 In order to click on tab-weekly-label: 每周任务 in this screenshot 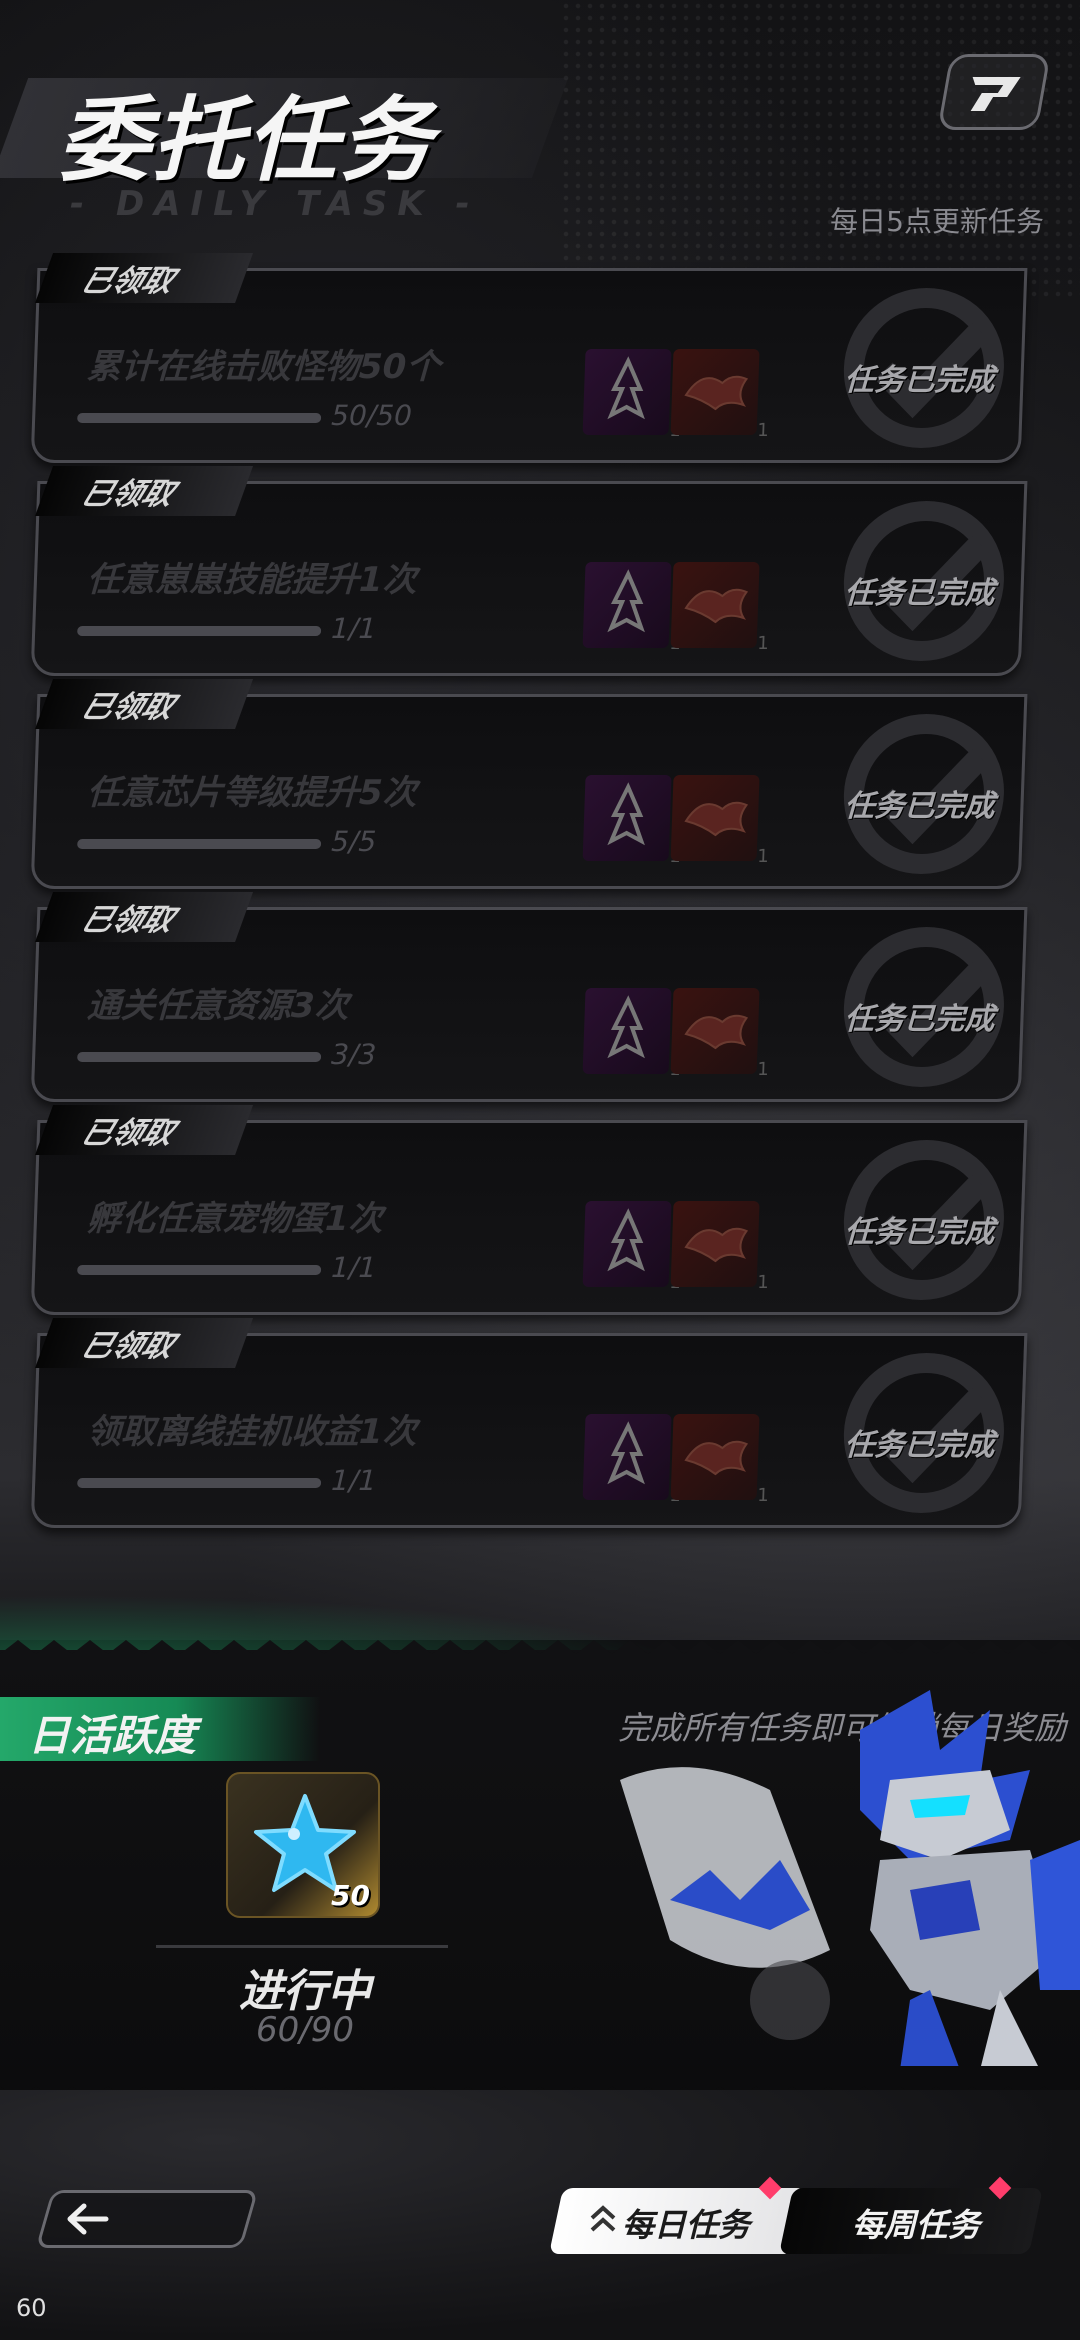, I will do `click(916, 2225)`.